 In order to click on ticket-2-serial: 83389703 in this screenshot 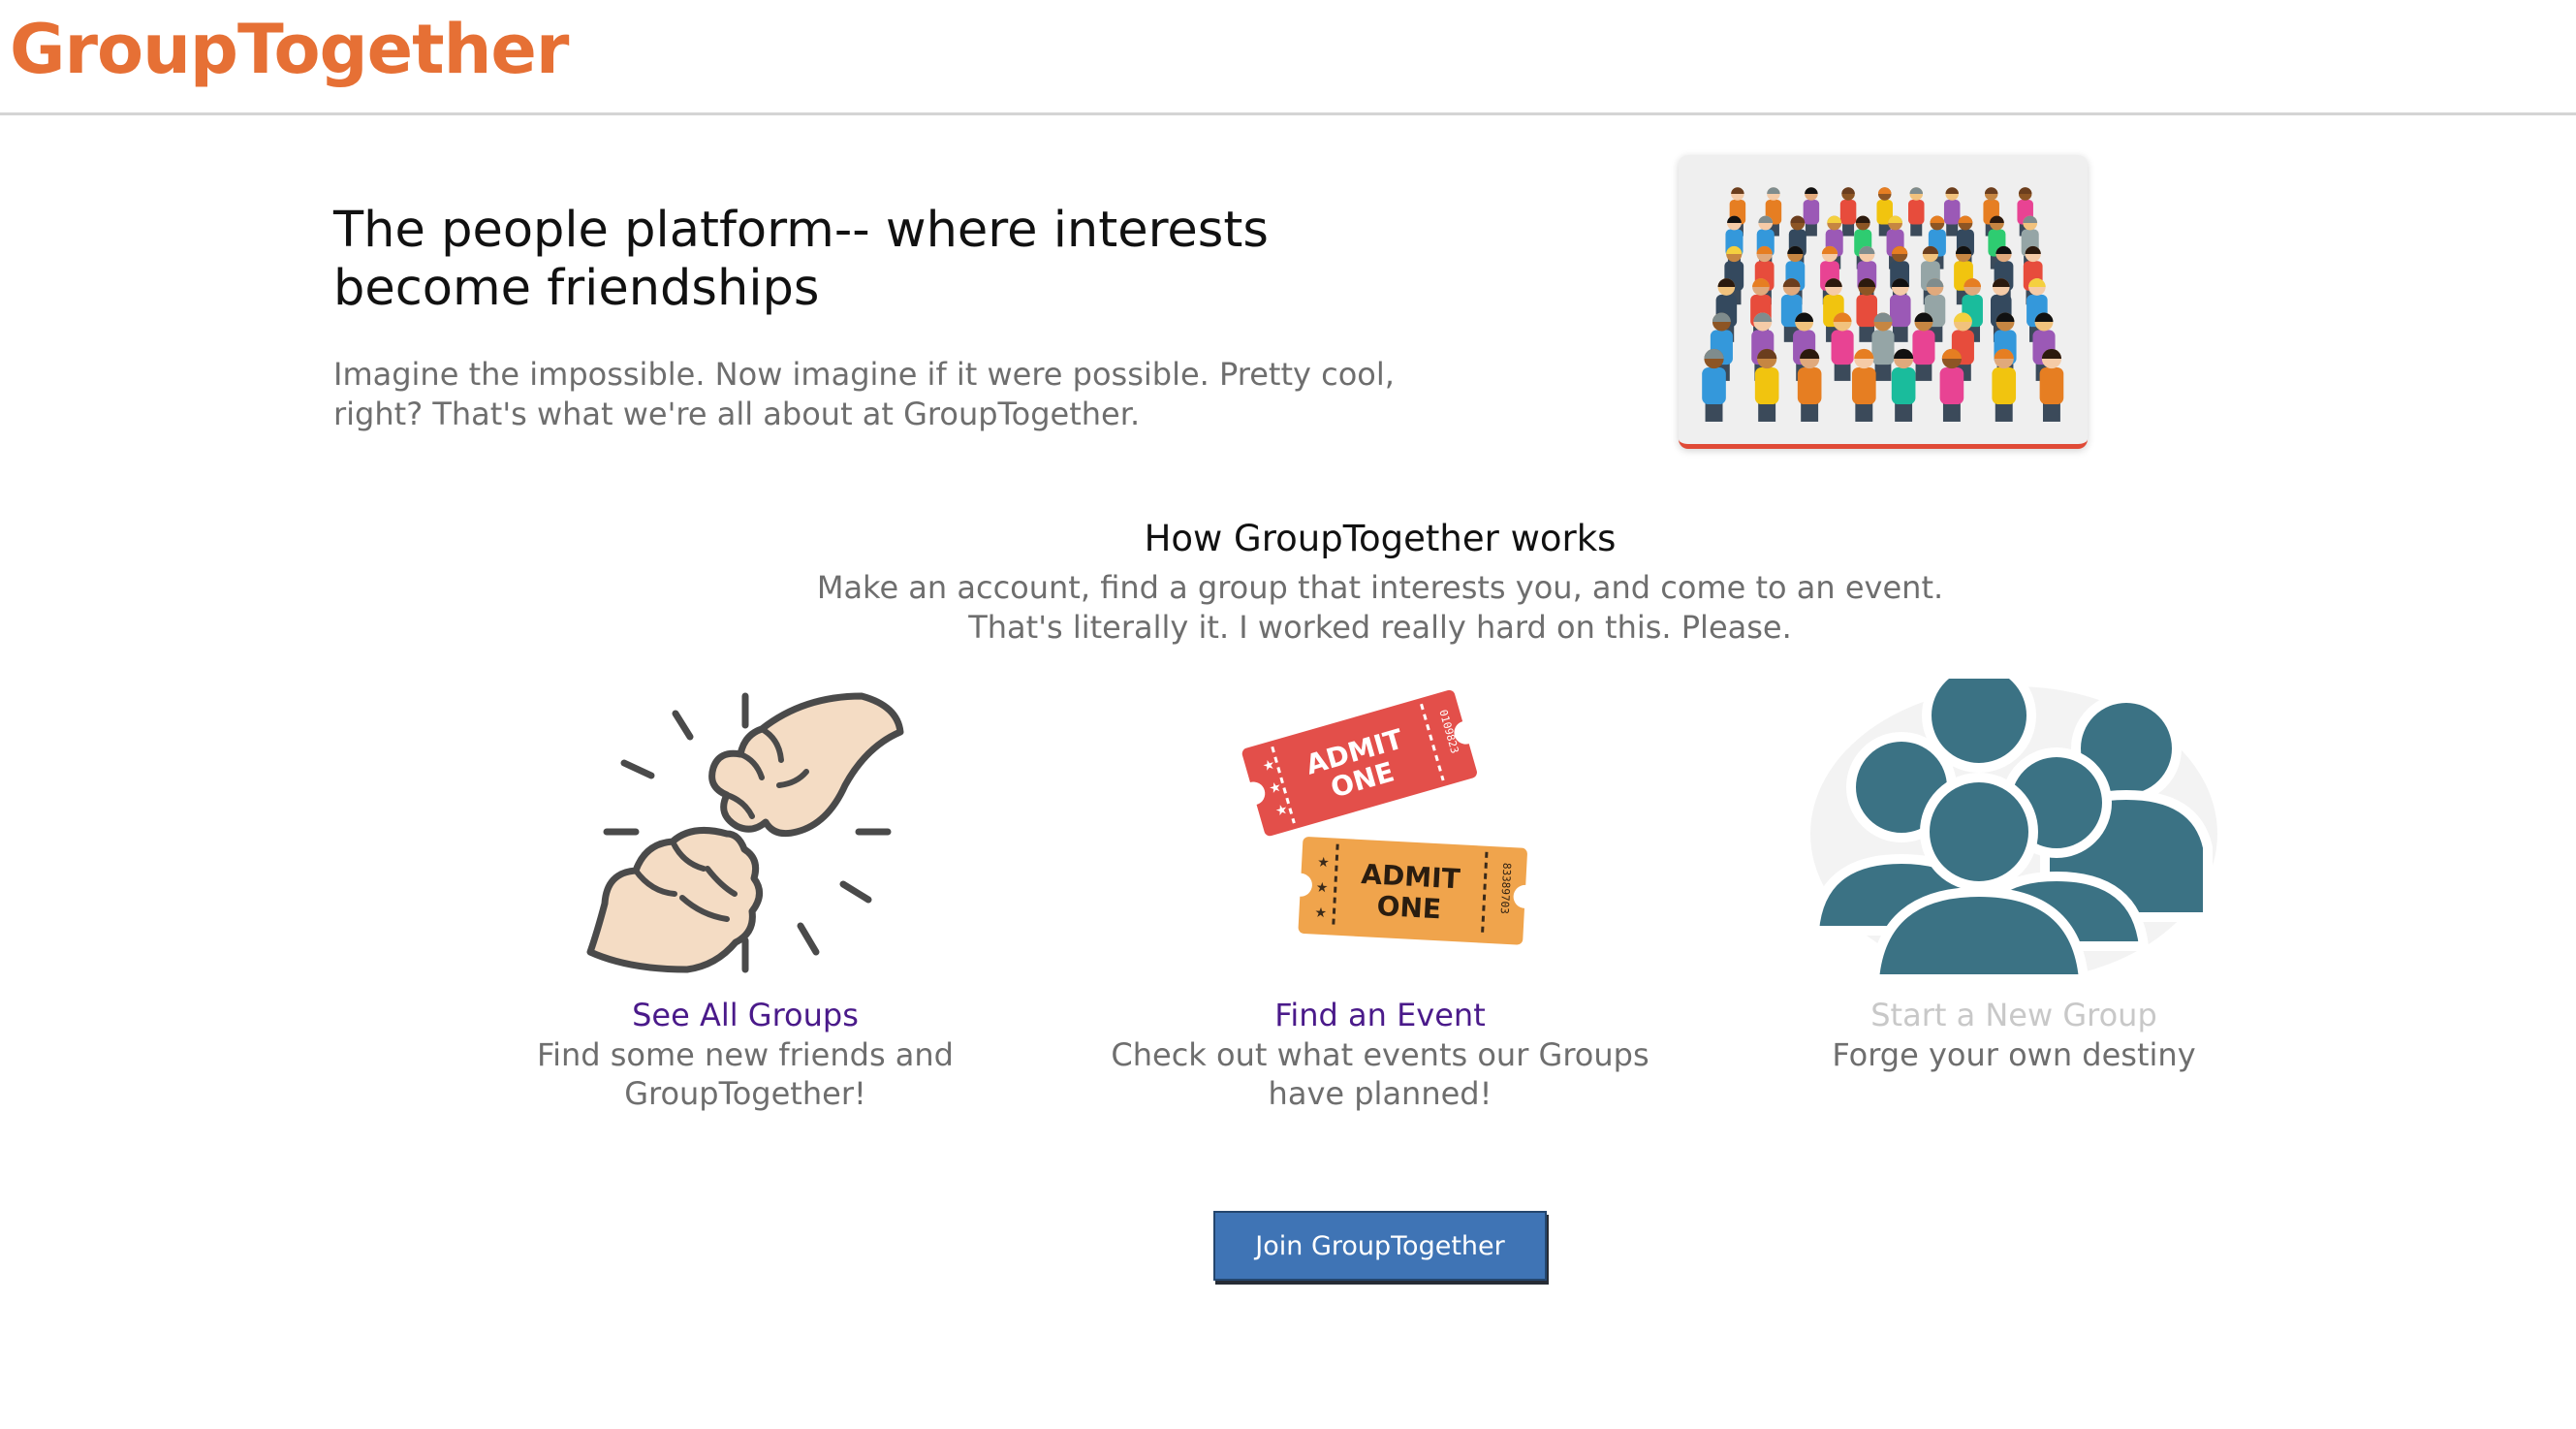, I will do `click(1506, 889)`.